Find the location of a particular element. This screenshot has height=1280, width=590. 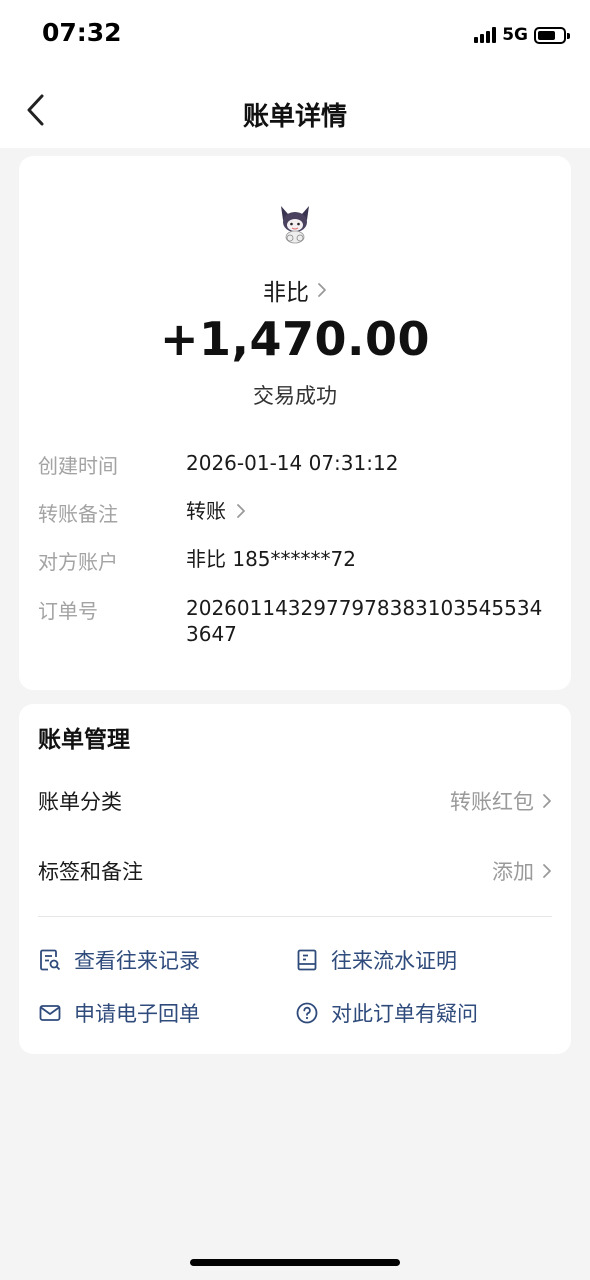

network-type: 5G is located at coordinates (515, 35).